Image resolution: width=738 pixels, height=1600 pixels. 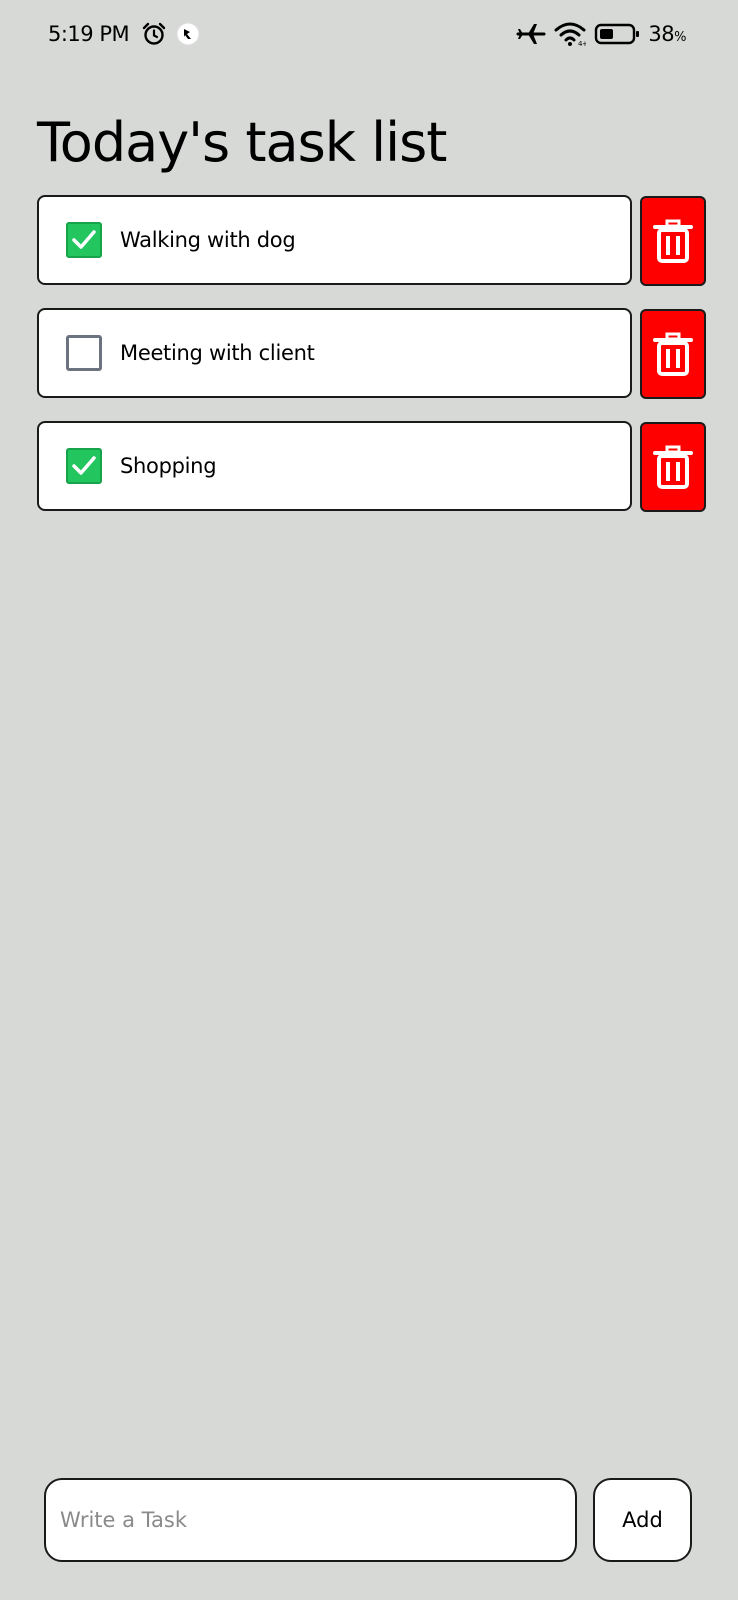 What do you see at coordinates (334, 240) in the screenshot?
I see `task-card: Walking with dog` at bounding box center [334, 240].